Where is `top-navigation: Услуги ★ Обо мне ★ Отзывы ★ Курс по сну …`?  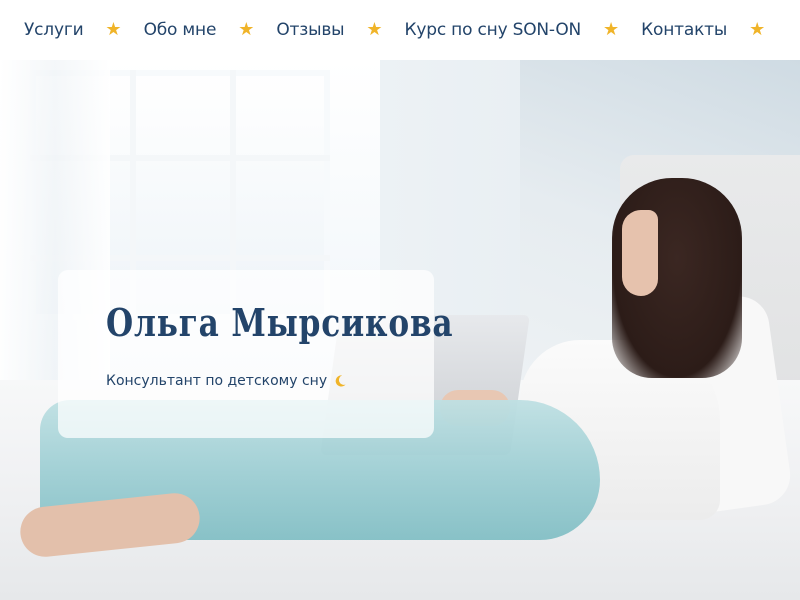 top-navigation: Услуги ★ Обо мне ★ Отзывы ★ Курс по сну … is located at coordinates (400, 30).